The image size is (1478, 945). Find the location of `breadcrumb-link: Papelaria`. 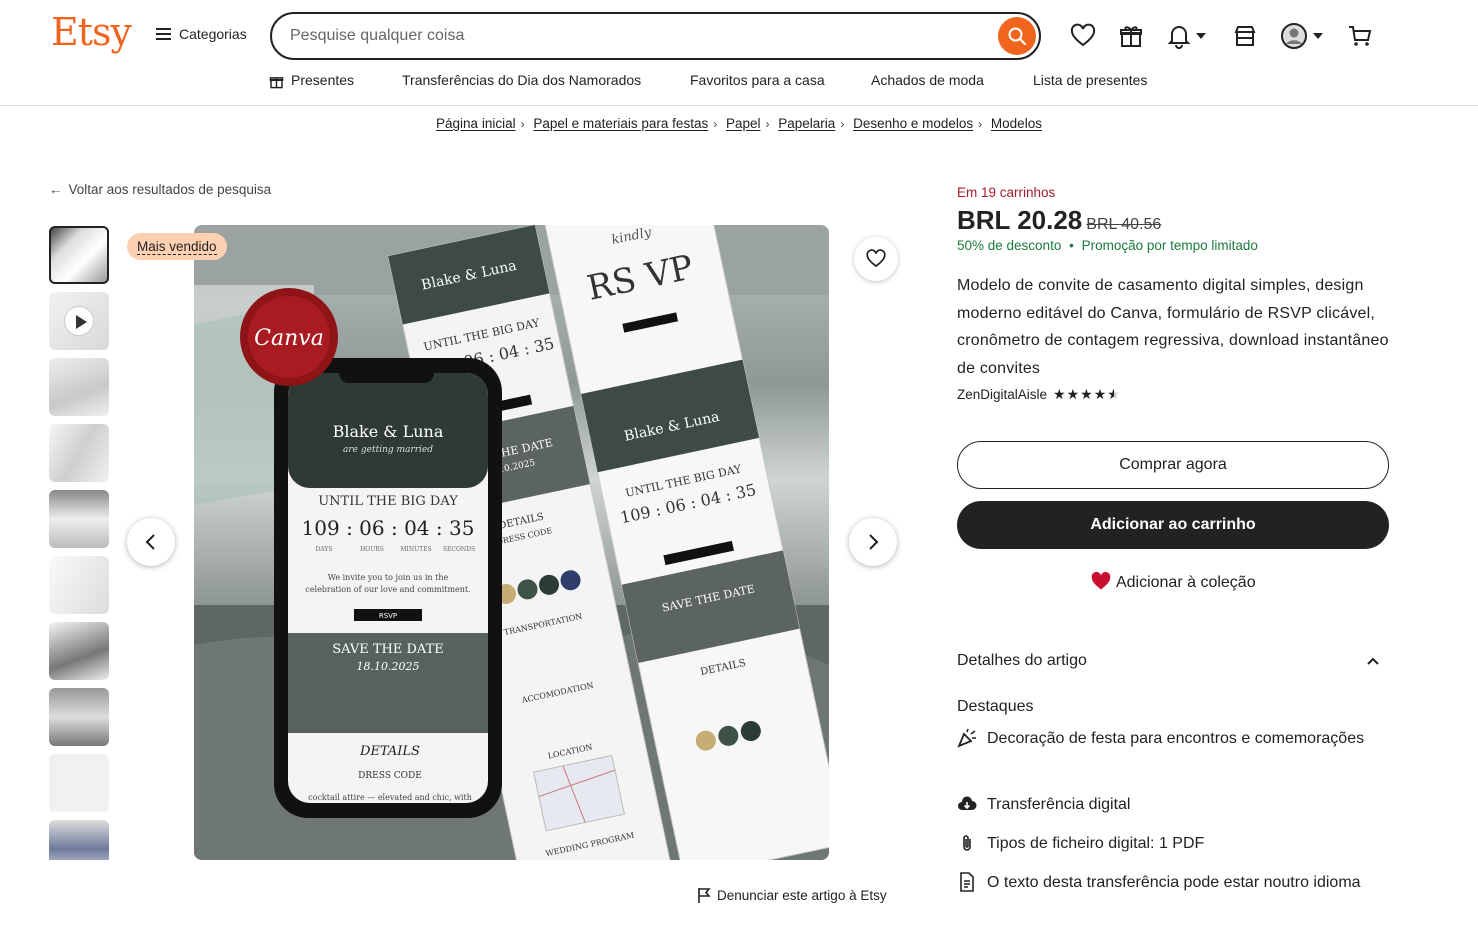

breadcrumb-link: Papelaria is located at coordinates (806, 123).